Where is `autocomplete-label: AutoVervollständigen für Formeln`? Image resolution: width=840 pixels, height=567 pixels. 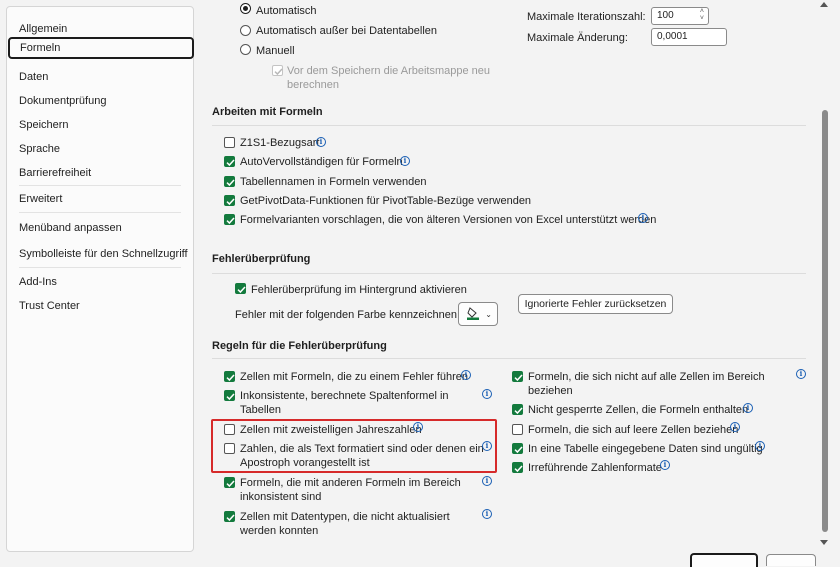 autocomplete-label: AutoVervollständigen für Formeln is located at coordinates (321, 162).